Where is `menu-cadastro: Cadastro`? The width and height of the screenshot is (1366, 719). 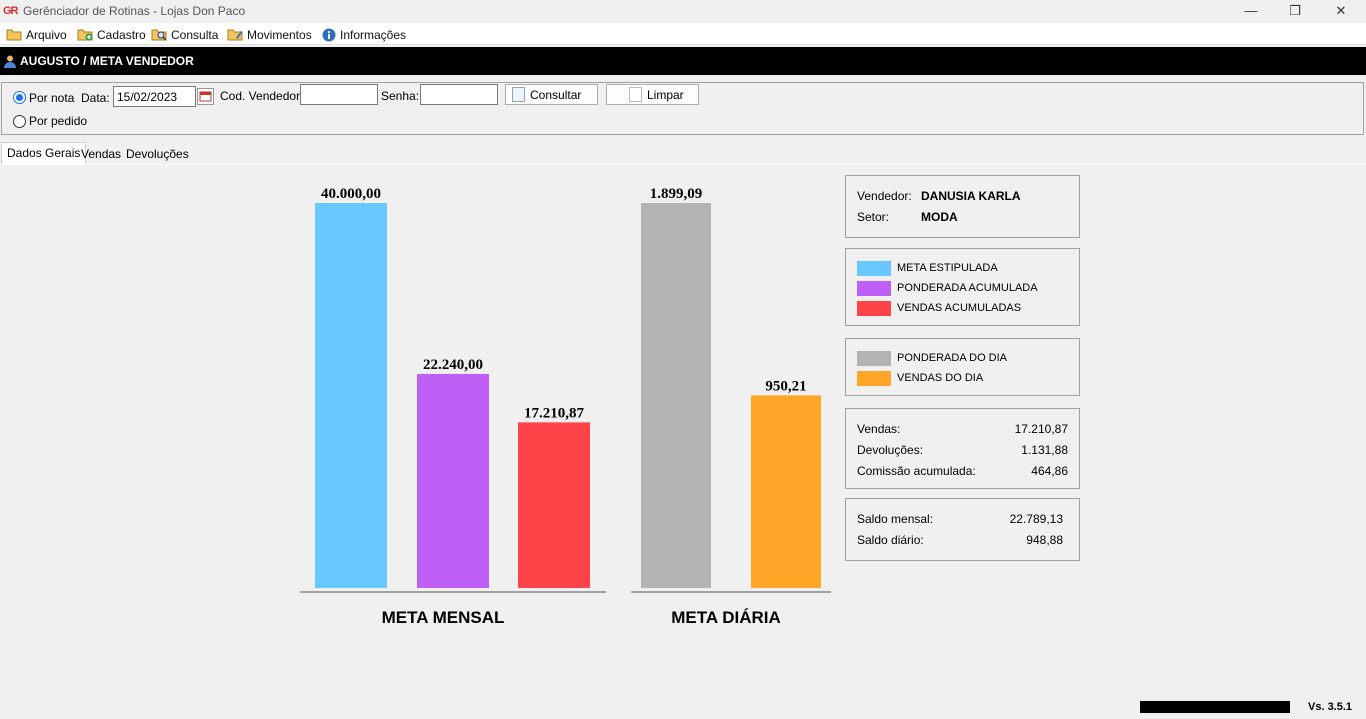
menu-cadastro: Cadastro is located at coordinates (111, 34).